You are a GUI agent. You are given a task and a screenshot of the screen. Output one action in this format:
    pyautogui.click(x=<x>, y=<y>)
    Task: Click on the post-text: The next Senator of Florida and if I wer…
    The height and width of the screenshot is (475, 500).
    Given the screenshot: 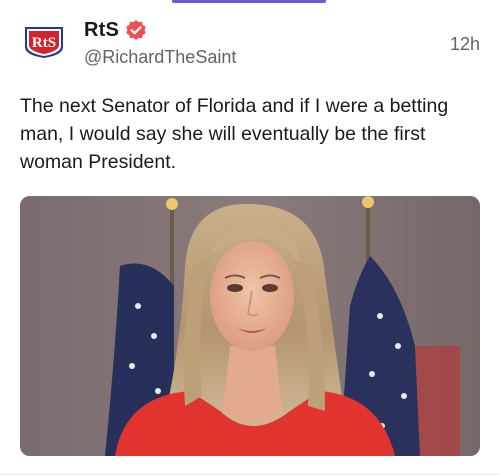 What is the action you would take?
    pyautogui.click(x=234, y=134)
    